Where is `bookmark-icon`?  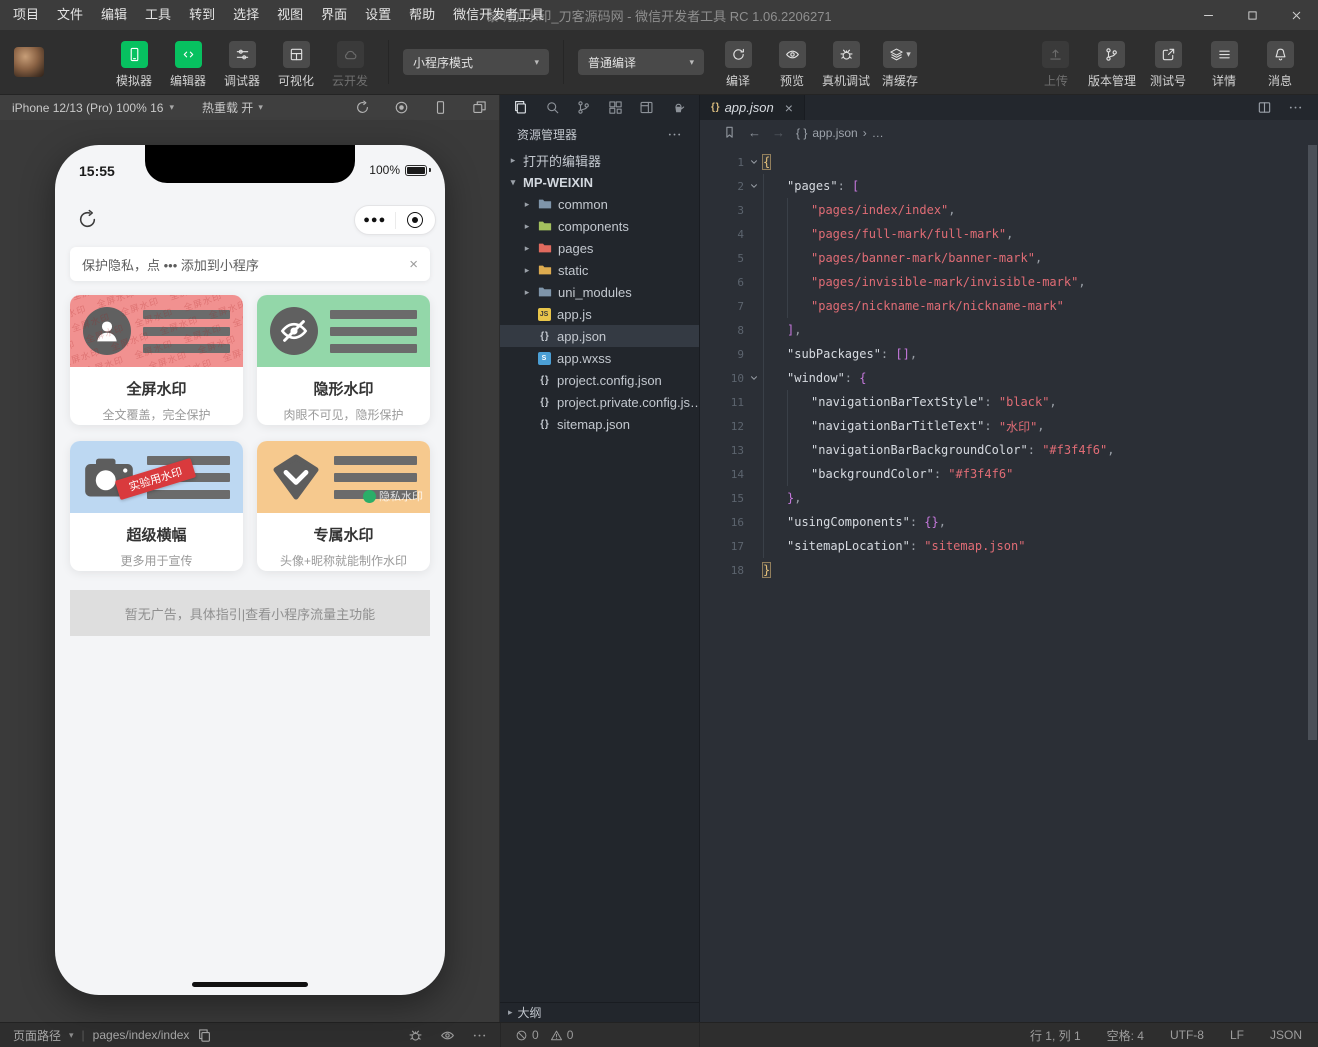
bookmark-icon is located at coordinates (729, 132).